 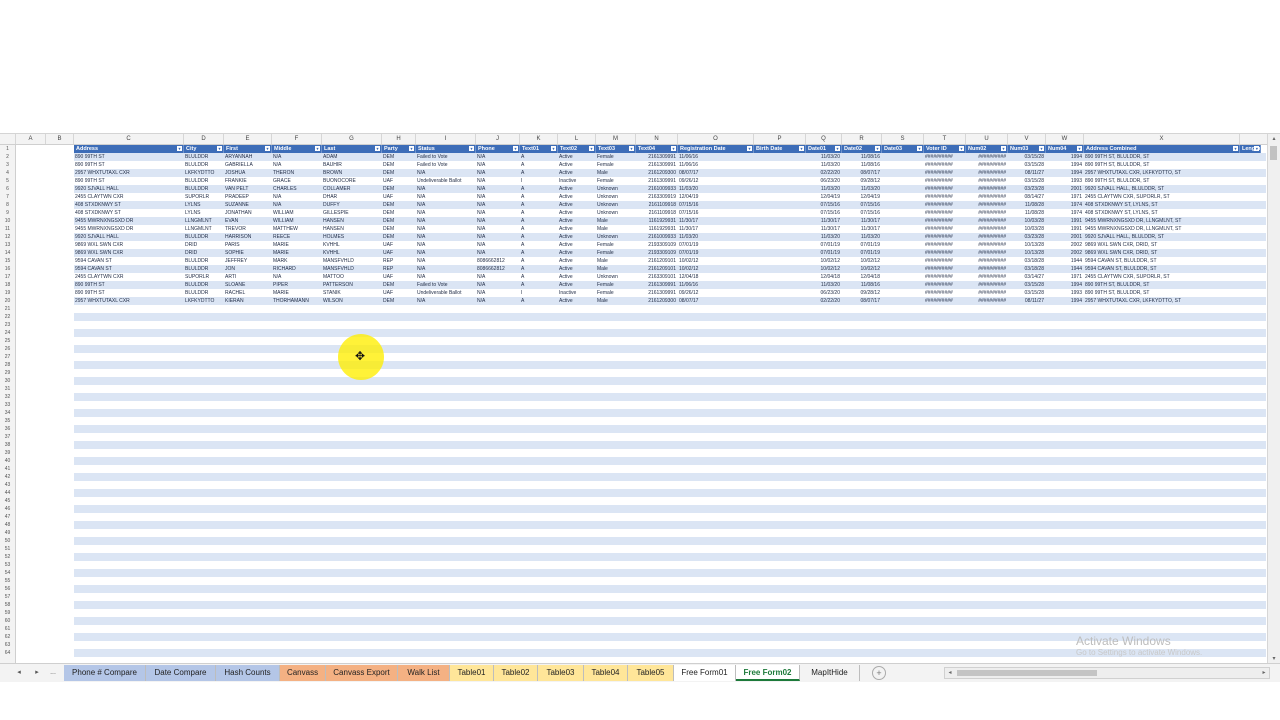 I want to click on scroll-left-arrow-icon: ◂, so click(x=950, y=673).